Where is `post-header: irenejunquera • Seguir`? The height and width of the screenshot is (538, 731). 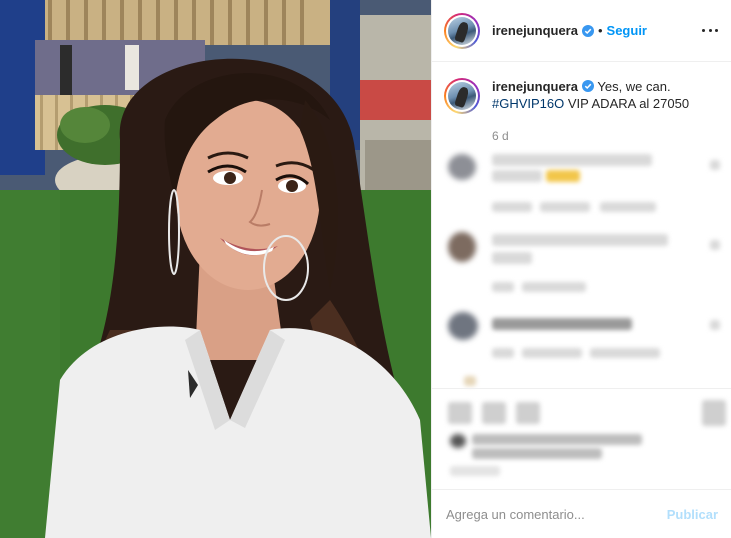 post-header: irenejunquera • Seguir is located at coordinates (581, 31).